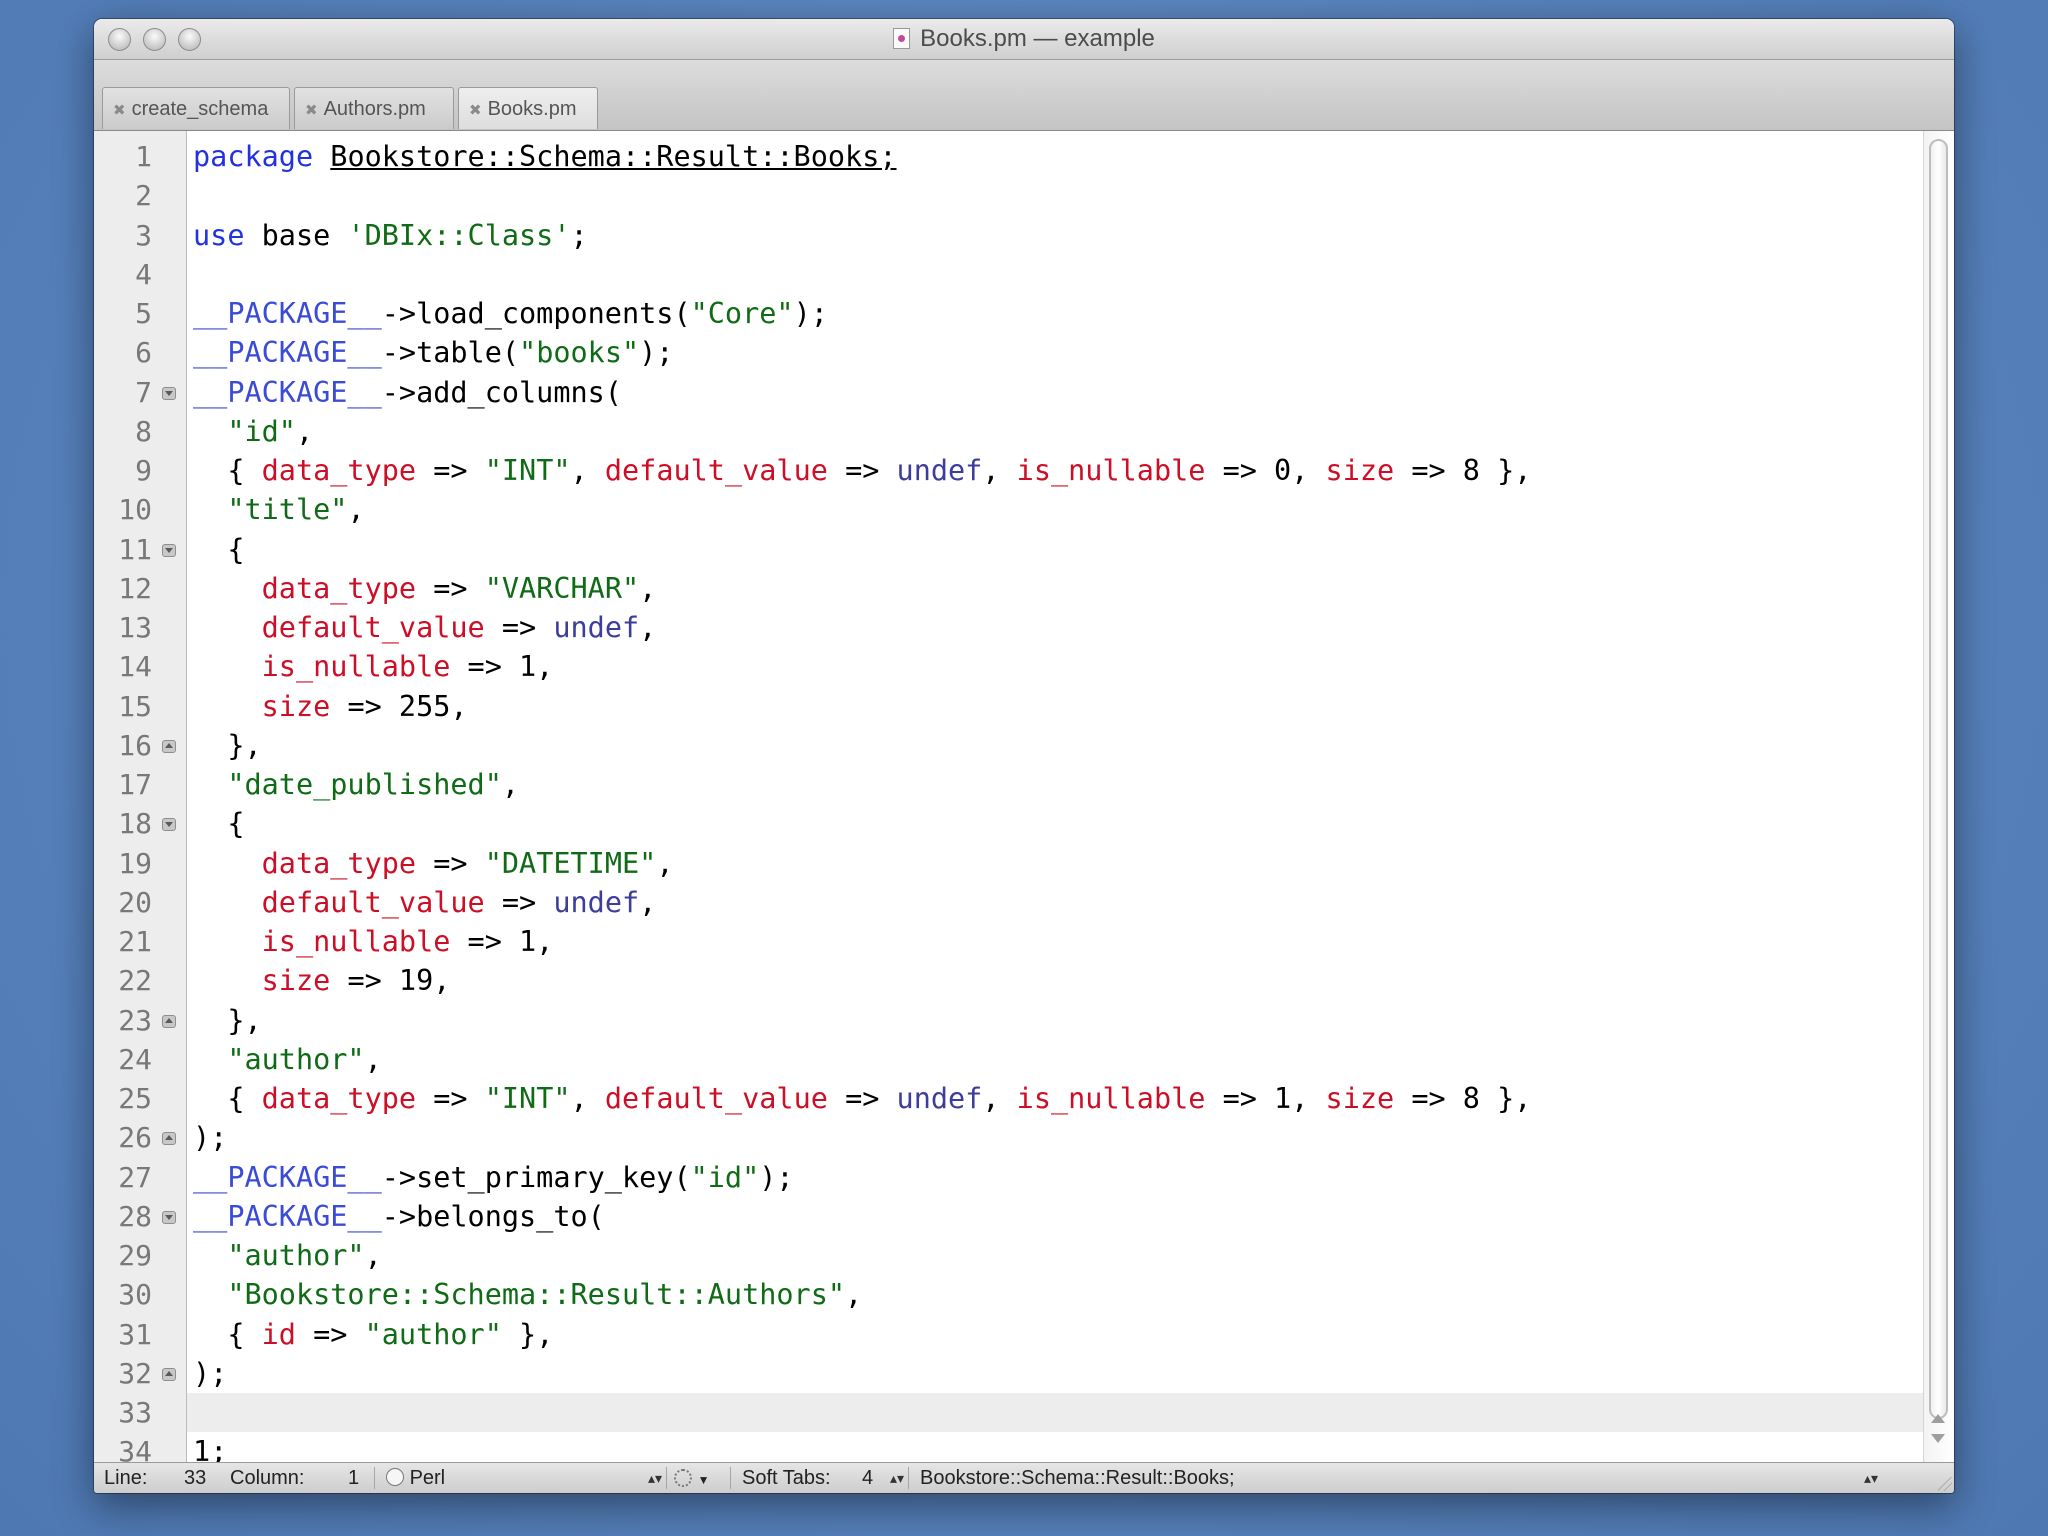 This screenshot has height=1536, width=2048. What do you see at coordinates (786, 1478) in the screenshot?
I see `soft-tabs-label: Soft Tabs:` at bounding box center [786, 1478].